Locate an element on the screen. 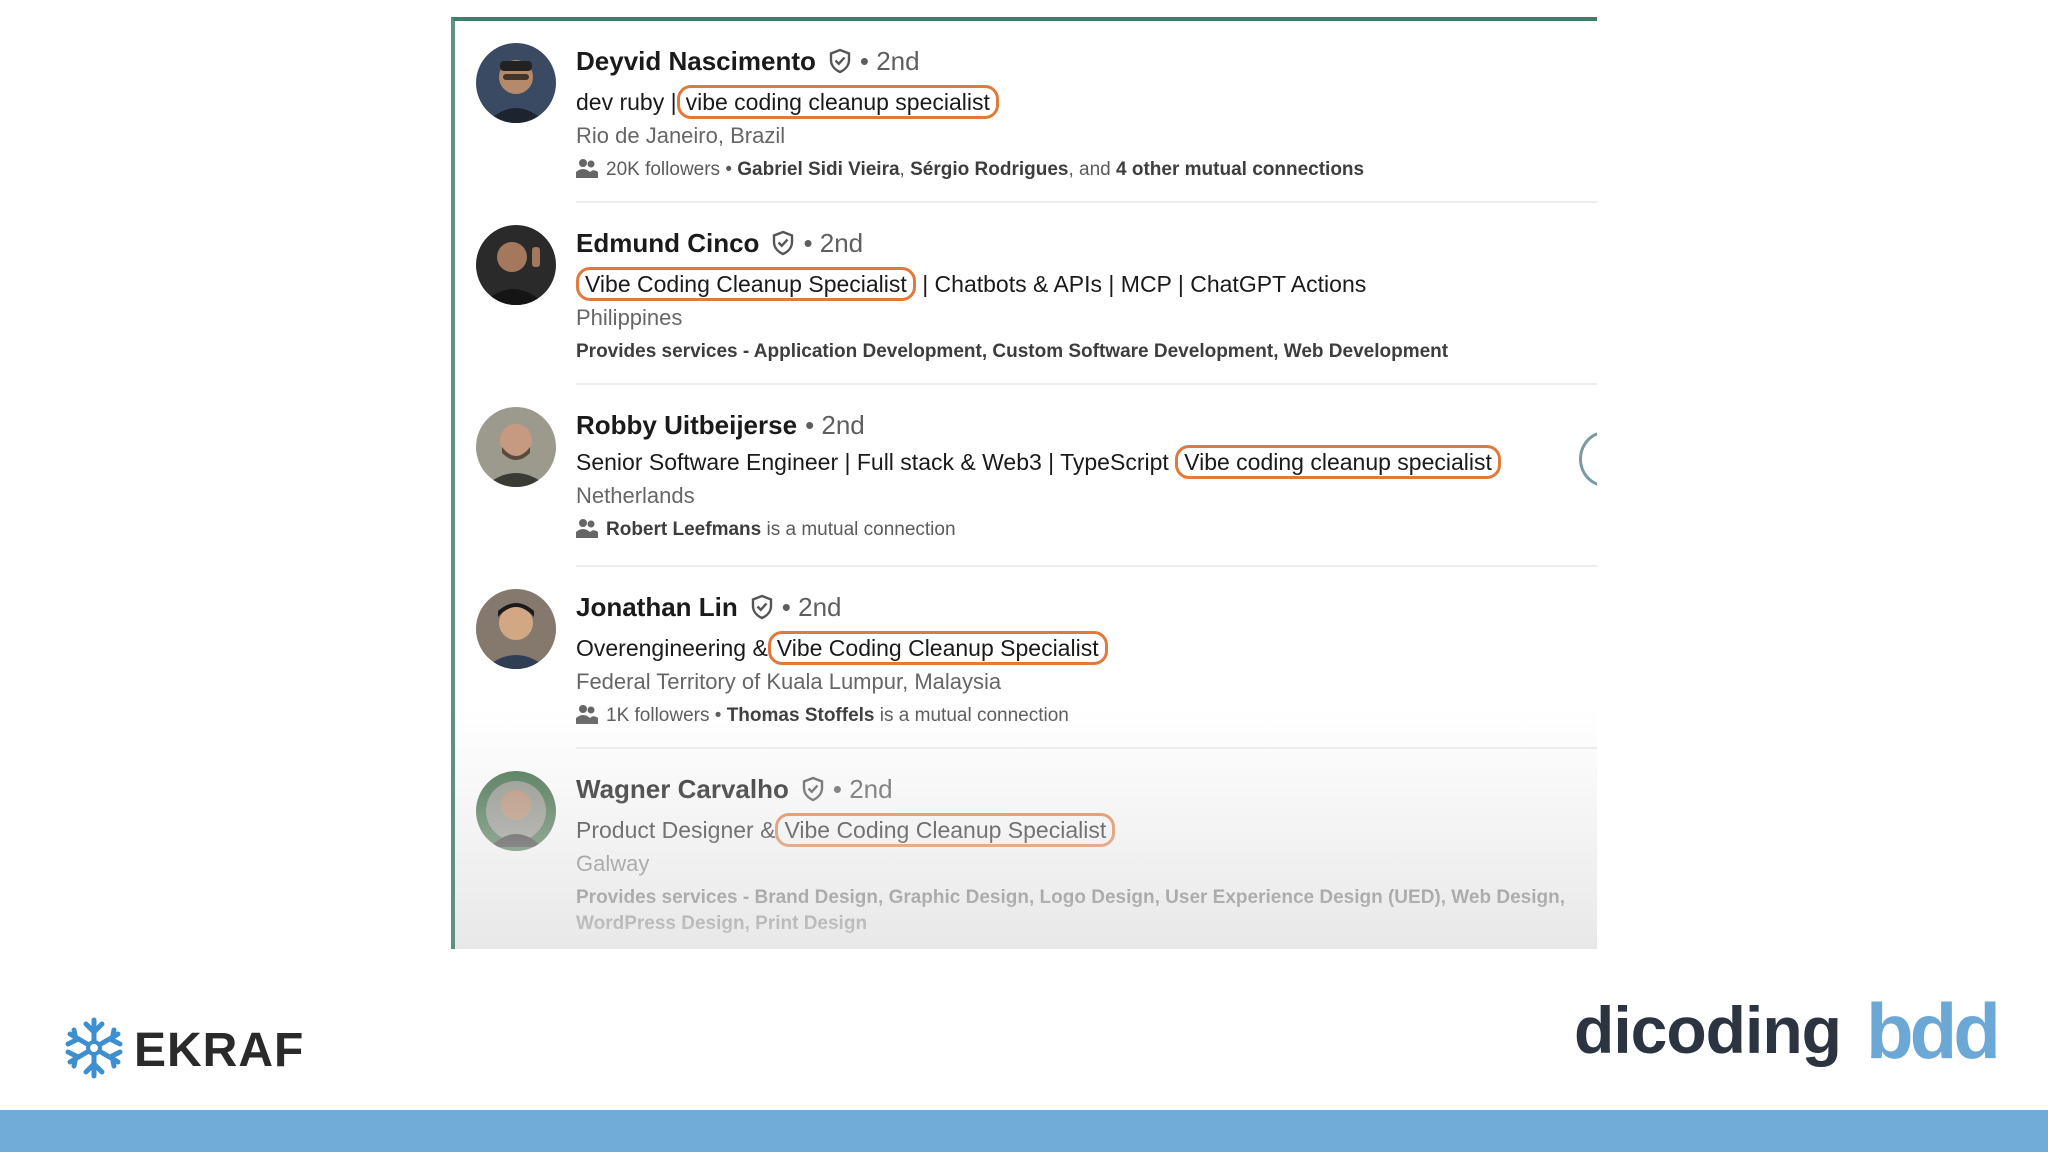  snowflake-icon is located at coordinates (94, 1050).